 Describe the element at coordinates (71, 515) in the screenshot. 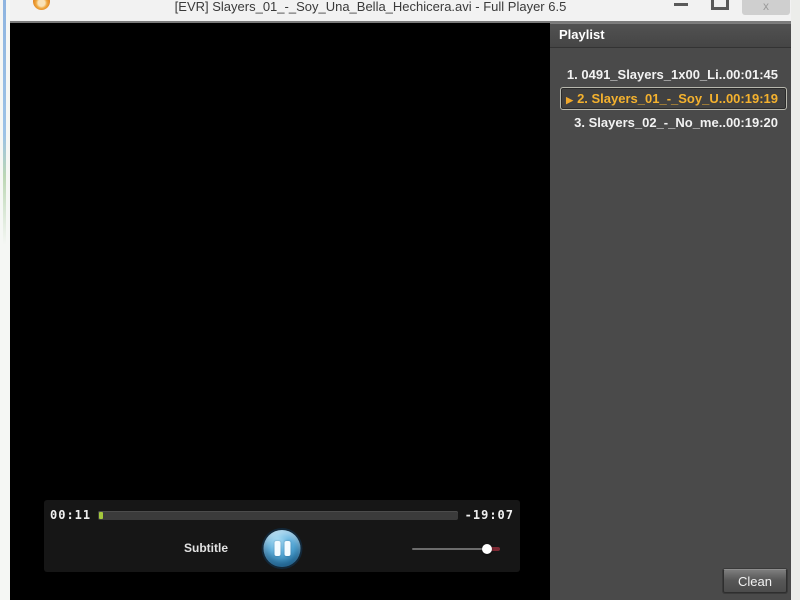

I see `elapsed-time: 00:11` at that location.